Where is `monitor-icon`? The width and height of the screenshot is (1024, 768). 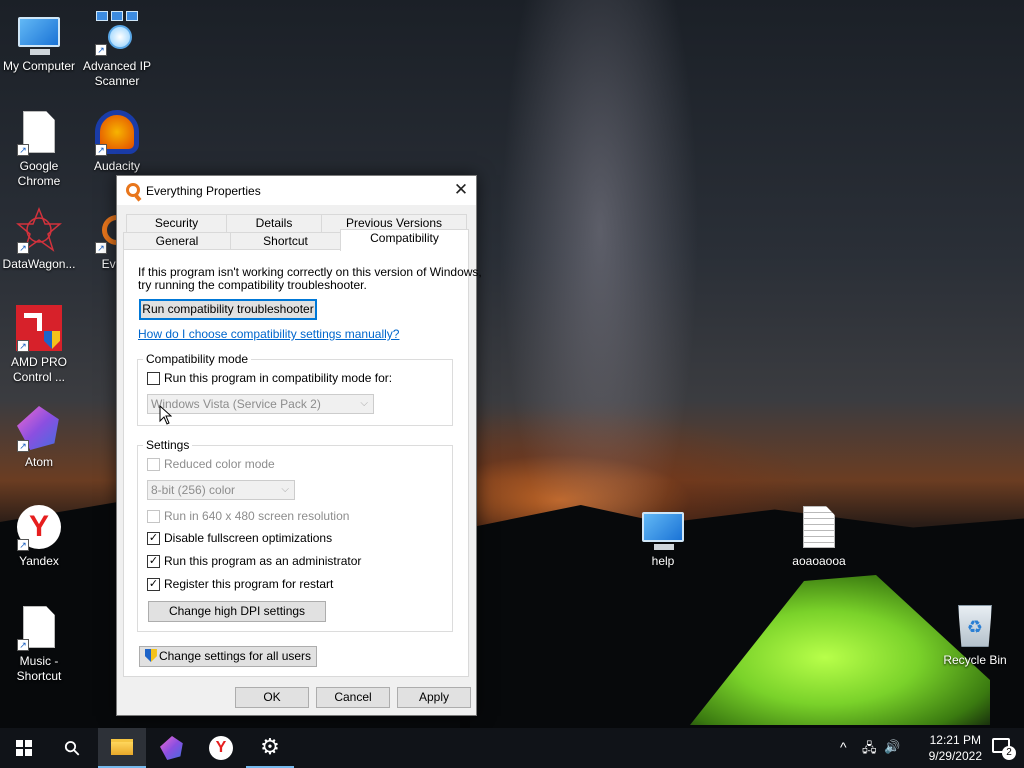
monitor-icon is located at coordinates (663, 531).